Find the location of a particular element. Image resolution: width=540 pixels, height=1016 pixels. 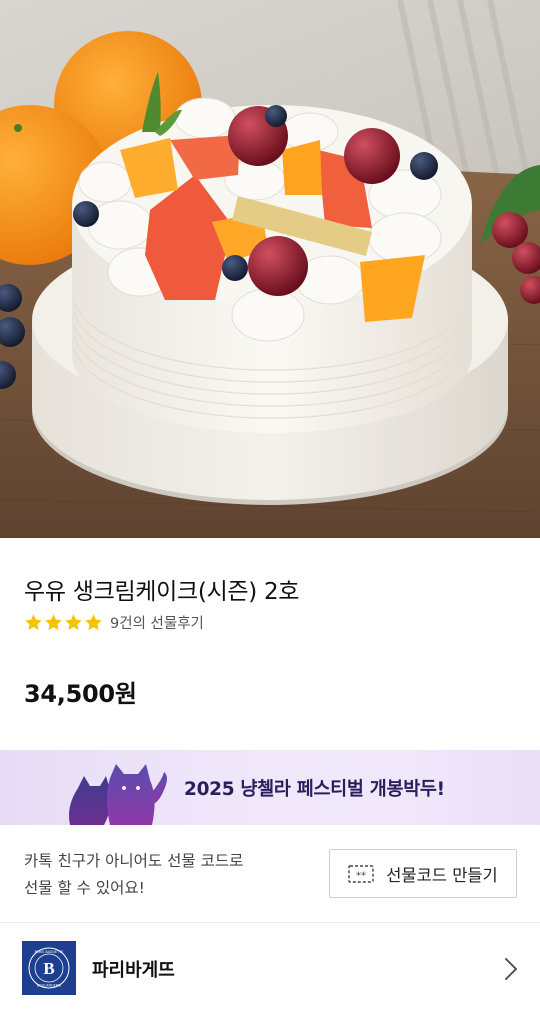

gift-code-description: 카톡 친구가 아니어도 선물 코드로 선물 할 수 있어요! is located at coordinates (133, 875).